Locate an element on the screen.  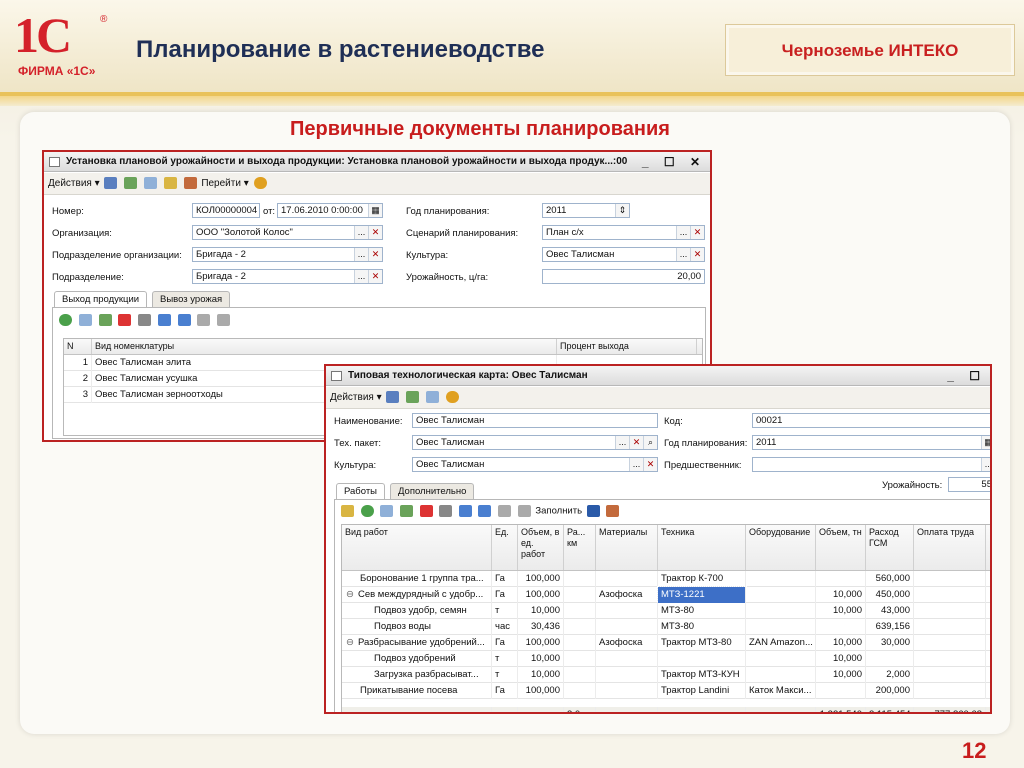
org-unit-field: Бригада - 2... ✕ is located at coordinates (287, 254).